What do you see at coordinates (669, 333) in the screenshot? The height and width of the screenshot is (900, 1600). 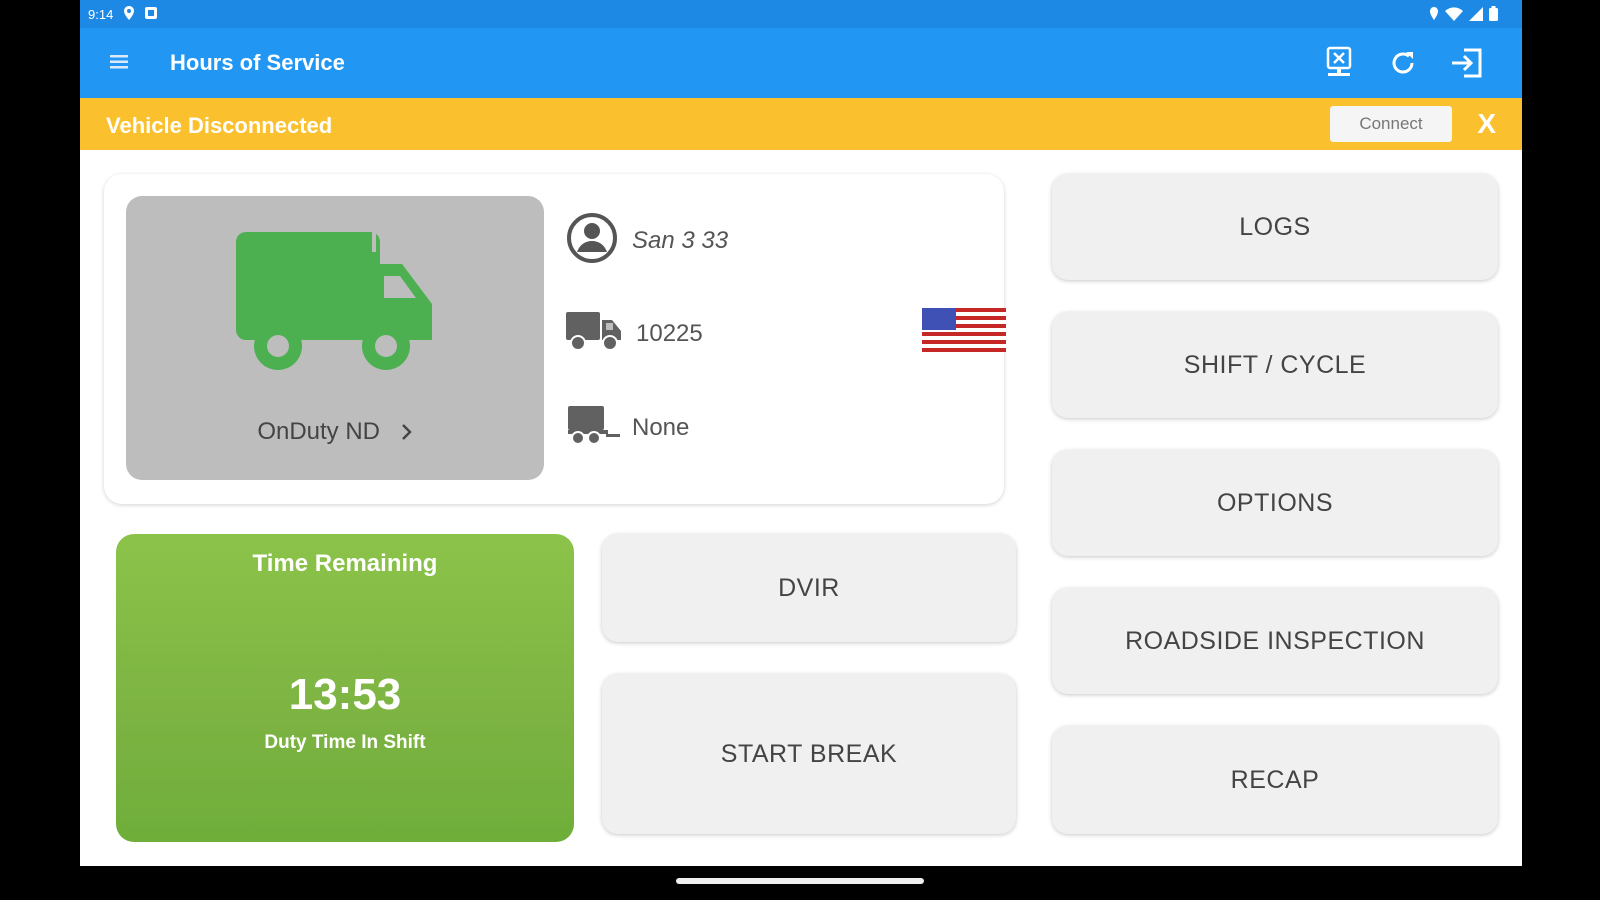 I see `vehicle-id: 10225` at bounding box center [669, 333].